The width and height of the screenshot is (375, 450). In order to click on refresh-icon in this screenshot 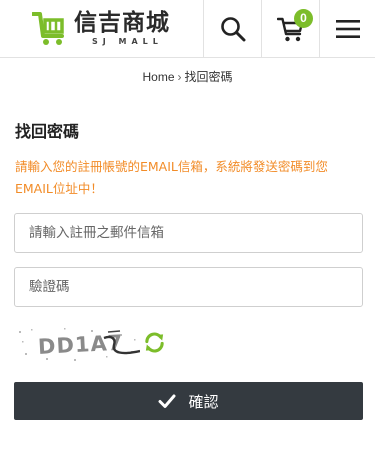, I will do `click(154, 342)`.